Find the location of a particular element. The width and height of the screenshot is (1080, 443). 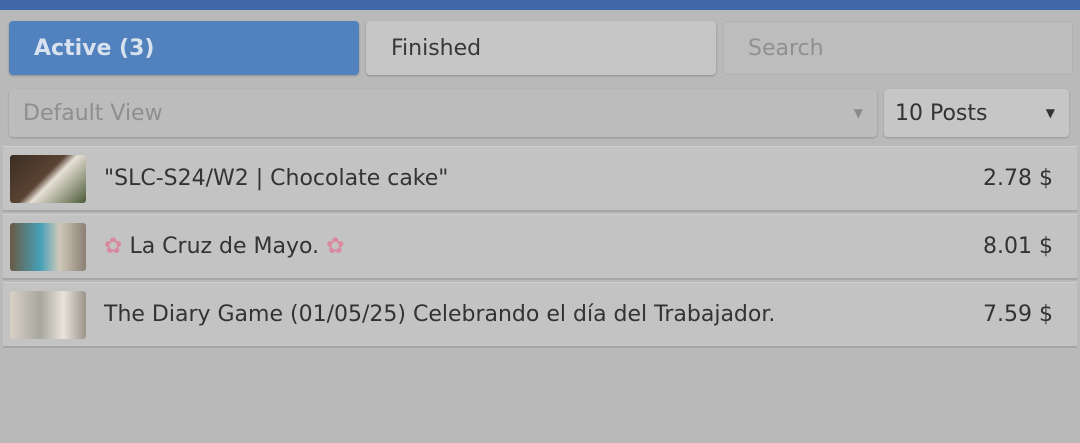

posts-per-page-select: 10 Posts ▼ is located at coordinates (976, 113).